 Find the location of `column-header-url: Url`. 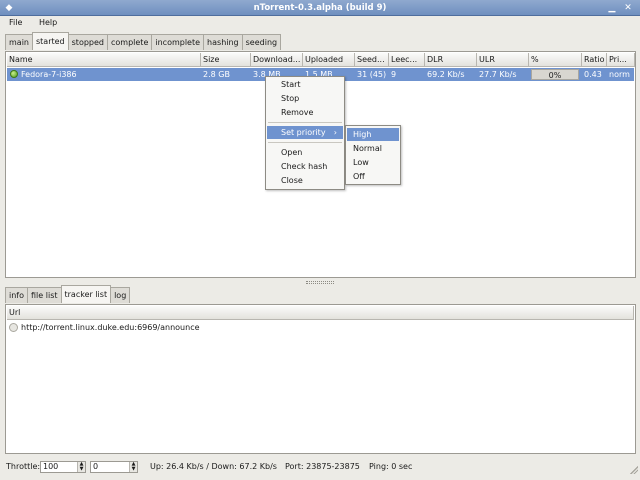

column-header-url: Url is located at coordinates (320, 313).